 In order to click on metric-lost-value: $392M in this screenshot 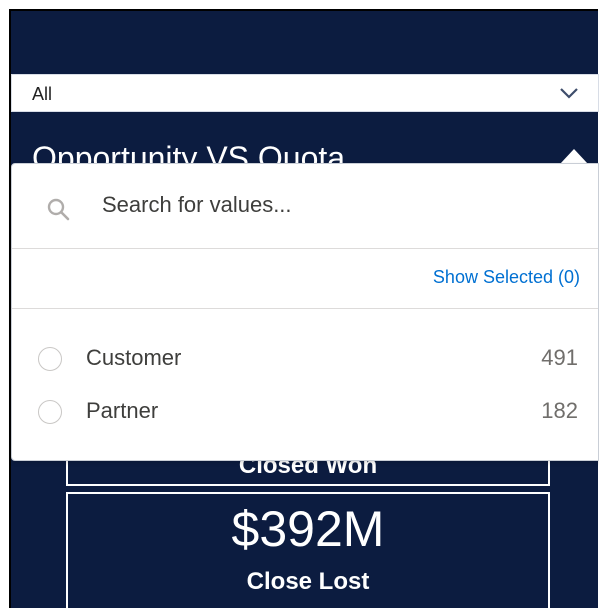, I will do `click(308, 529)`.